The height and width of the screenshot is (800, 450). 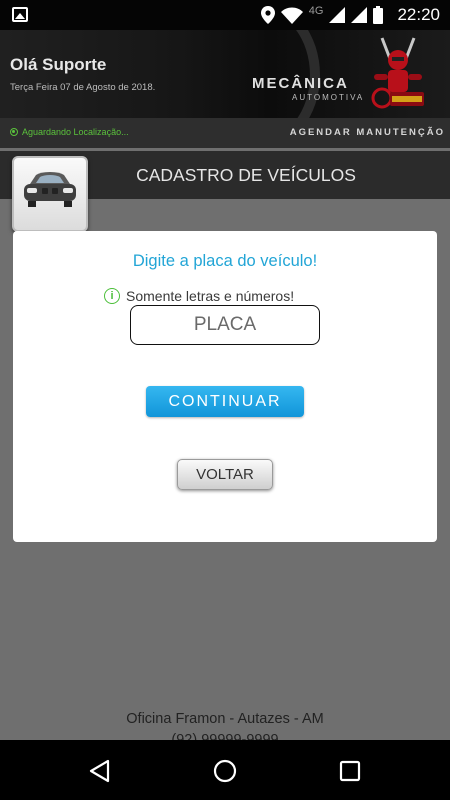 What do you see at coordinates (225, 401) in the screenshot?
I see `continue-button: CONTINUAR` at bounding box center [225, 401].